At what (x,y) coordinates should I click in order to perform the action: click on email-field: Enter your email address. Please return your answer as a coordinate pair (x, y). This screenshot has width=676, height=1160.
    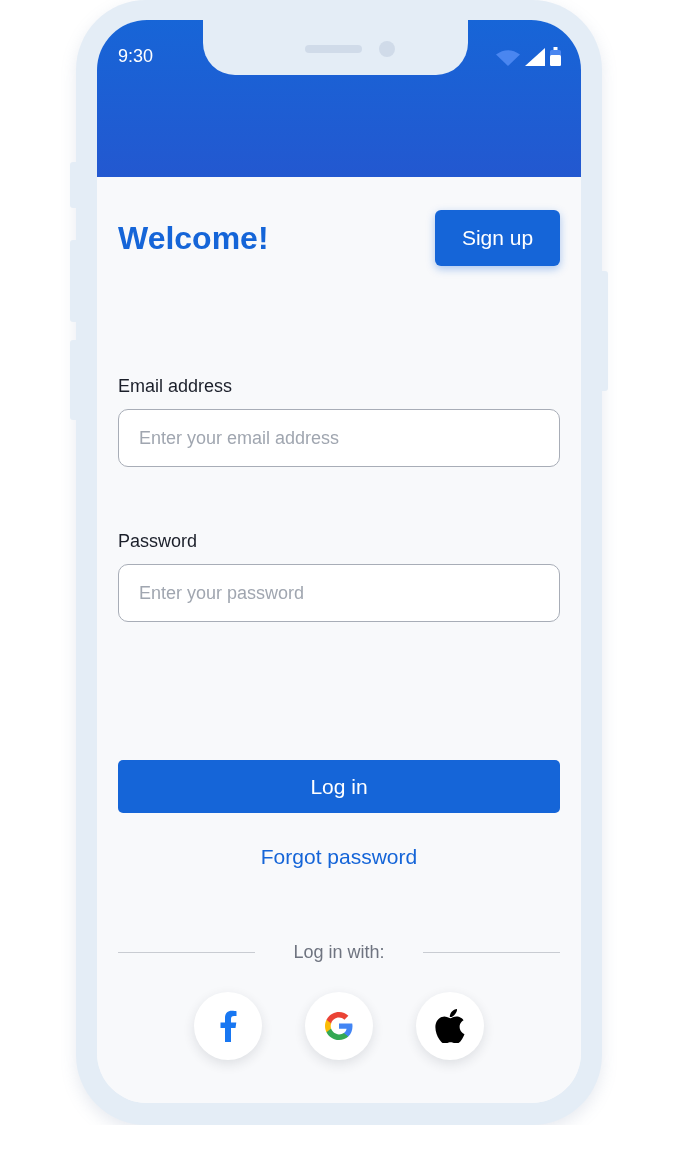
    Looking at the image, I should click on (339, 438).